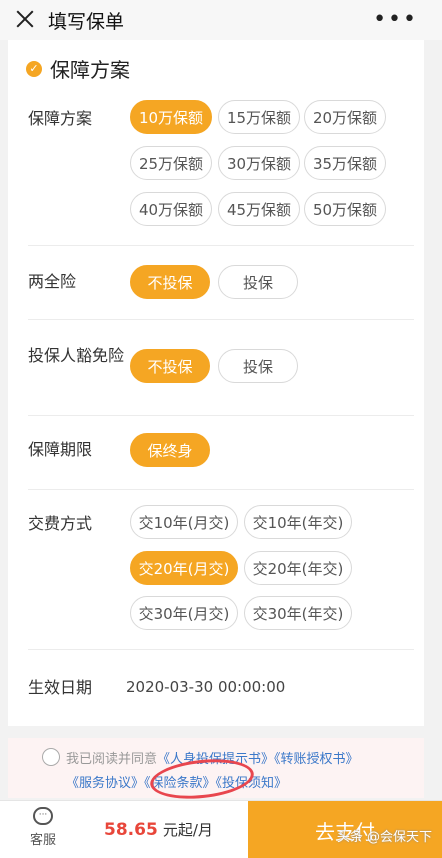 The height and width of the screenshot is (858, 442). I want to click on more-icon: •••, so click(395, 20).